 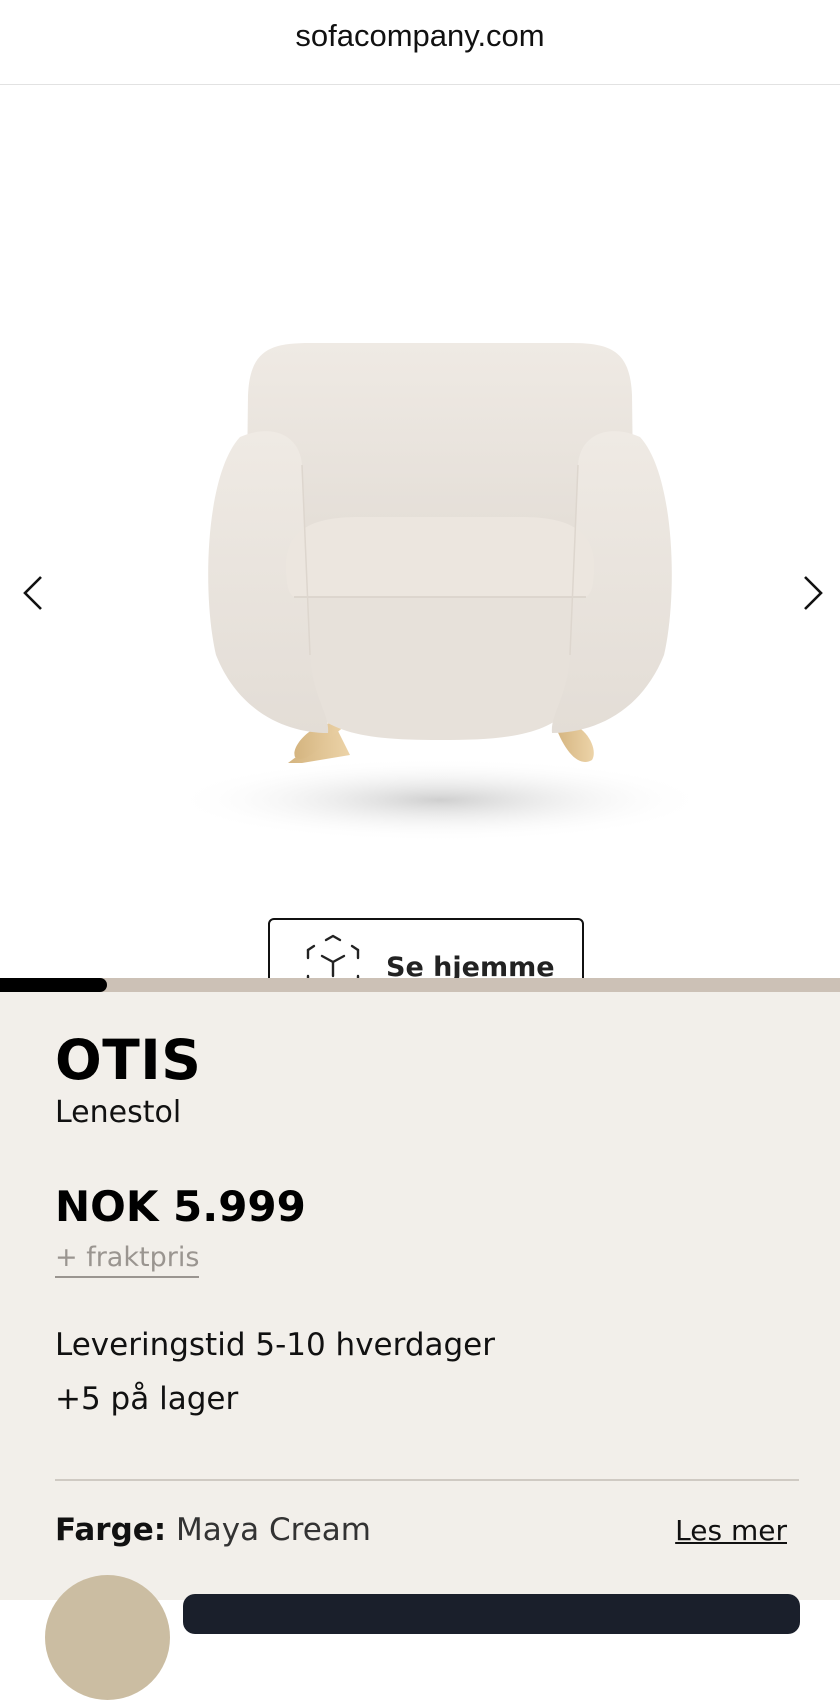 I want to click on color-selector-label: Farge: Maya Cream, so click(x=213, y=1530).